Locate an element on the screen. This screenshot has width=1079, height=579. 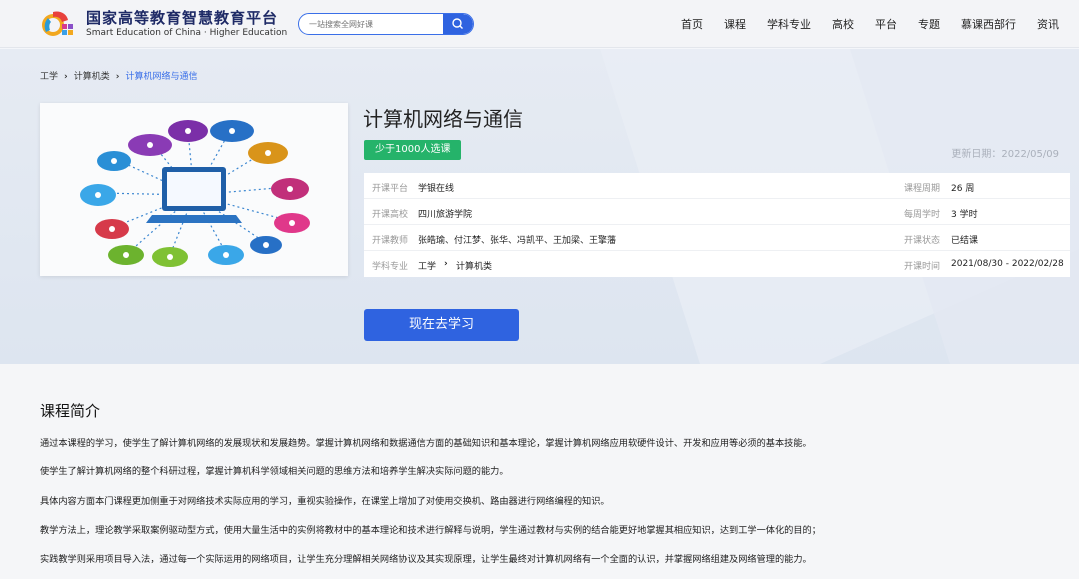
brand-name-cn: 国家高等教育智慧教育平台 is located at coordinates (182, 18).